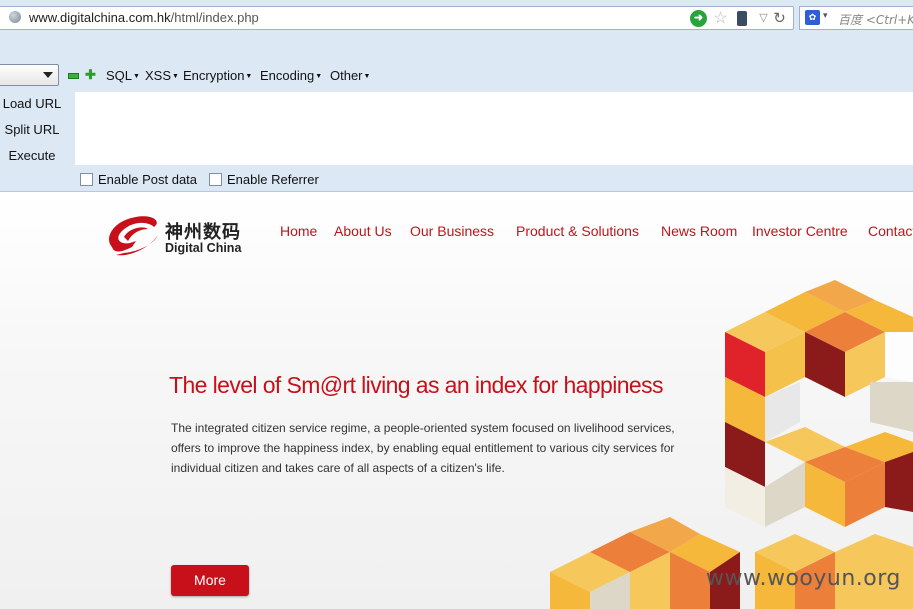 Image resolution: width=913 pixels, height=609 pixels. What do you see at coordinates (363, 231) in the screenshot?
I see `nav-about-us: About Us` at bounding box center [363, 231].